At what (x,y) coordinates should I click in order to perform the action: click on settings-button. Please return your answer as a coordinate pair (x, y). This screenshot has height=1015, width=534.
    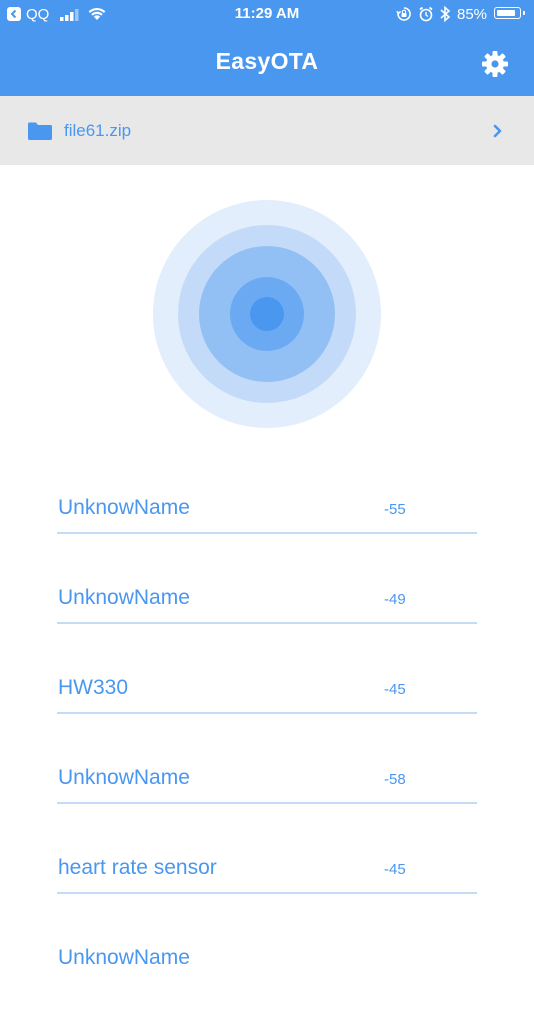
    Looking at the image, I should click on (495, 64).